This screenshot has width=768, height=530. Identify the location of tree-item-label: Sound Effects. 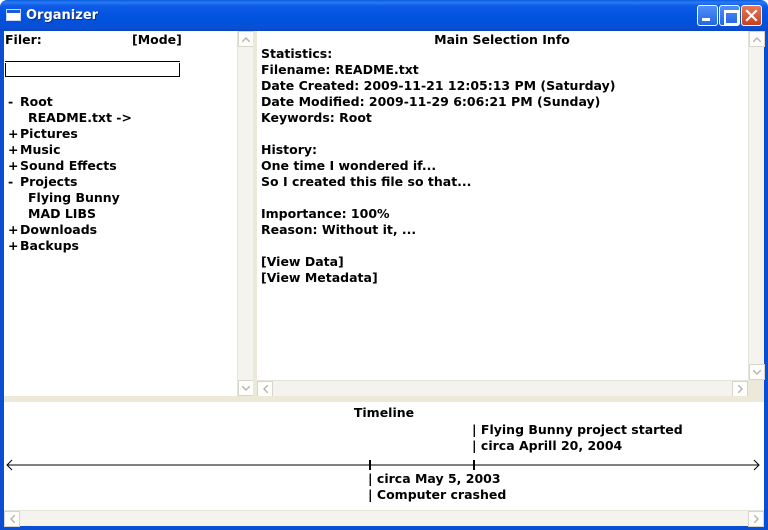
(68, 165).